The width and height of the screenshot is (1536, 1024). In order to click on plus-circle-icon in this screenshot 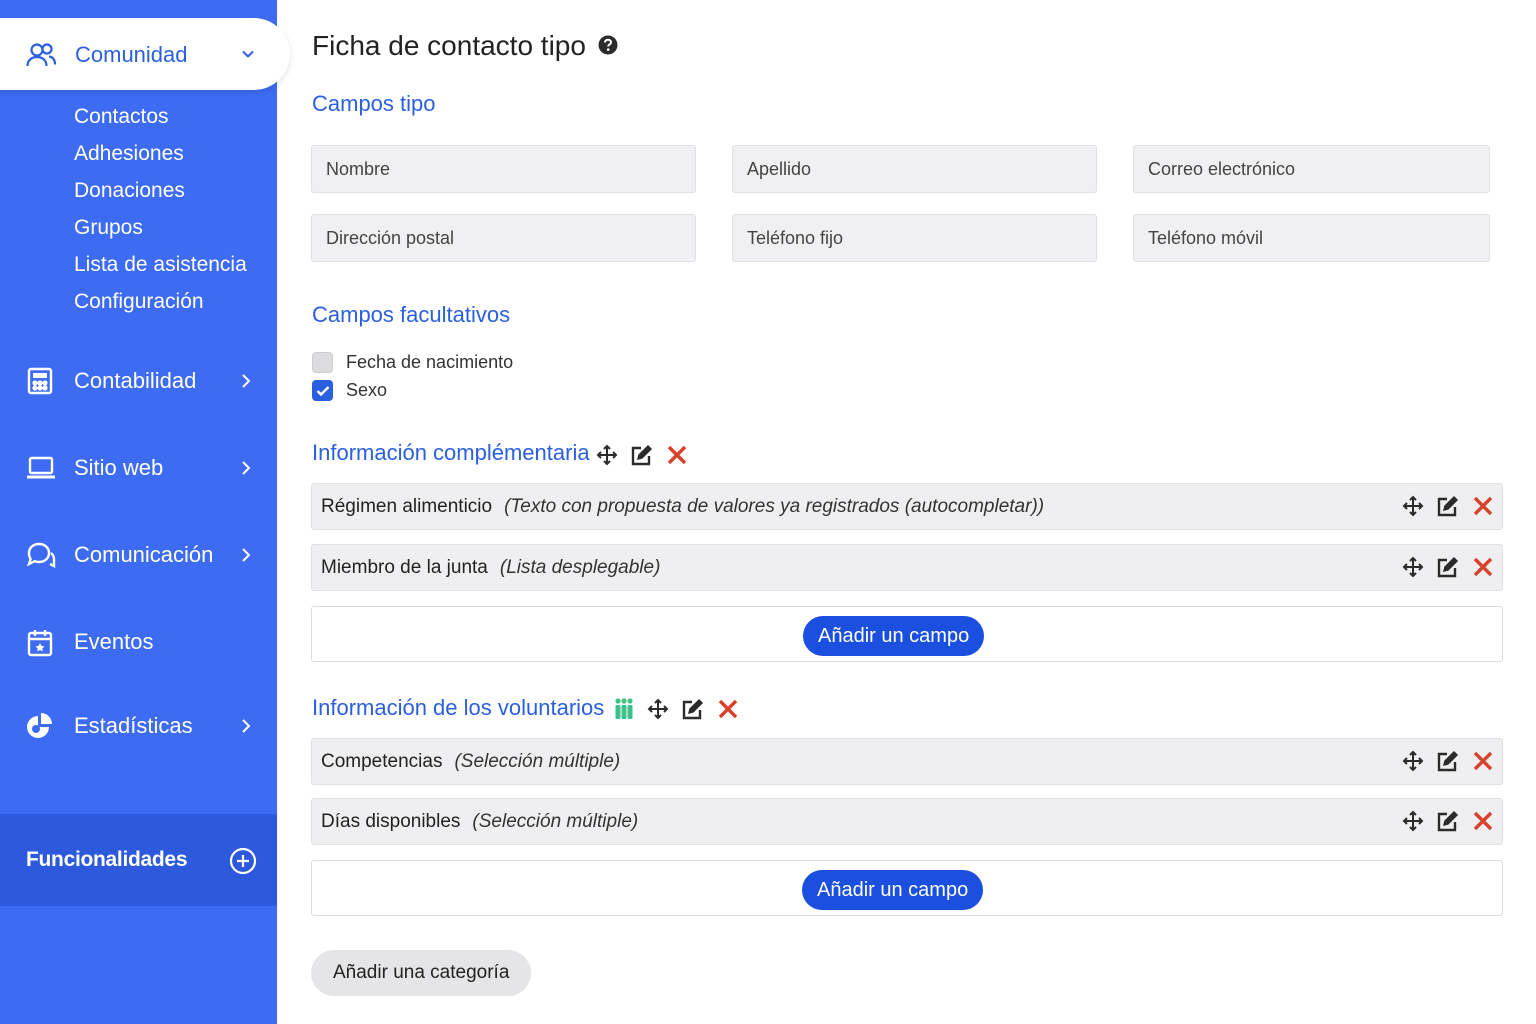, I will do `click(243, 863)`.